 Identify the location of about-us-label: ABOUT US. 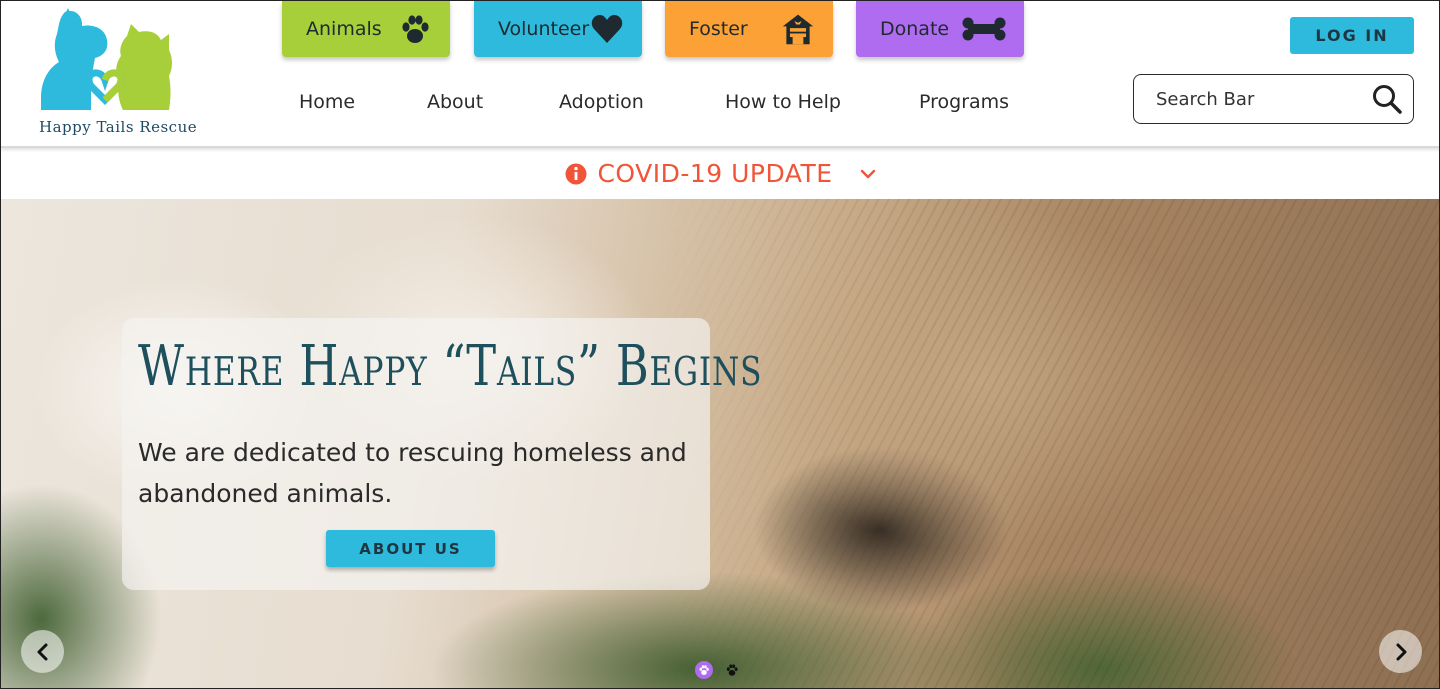
(410, 548).